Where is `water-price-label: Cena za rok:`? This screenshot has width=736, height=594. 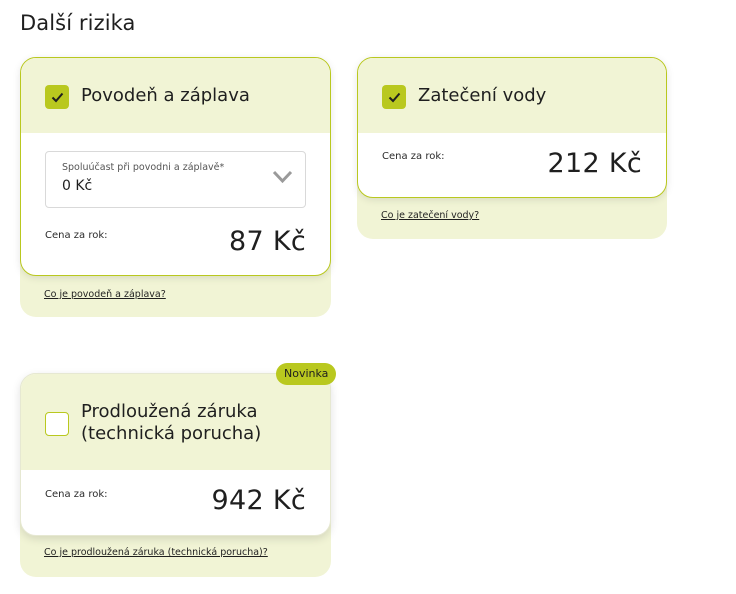
water-price-label: Cena za rok: is located at coordinates (413, 156).